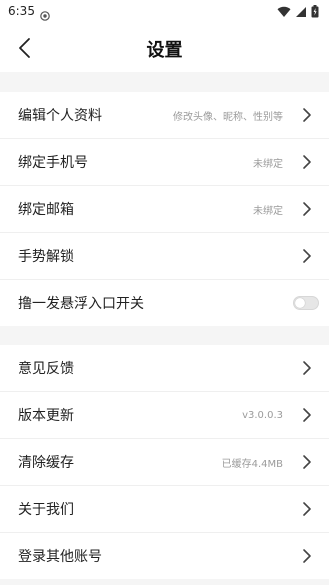  What do you see at coordinates (164, 162) in the screenshot?
I see `row-bind-phone: 绑定手机号 未绑定` at bounding box center [164, 162].